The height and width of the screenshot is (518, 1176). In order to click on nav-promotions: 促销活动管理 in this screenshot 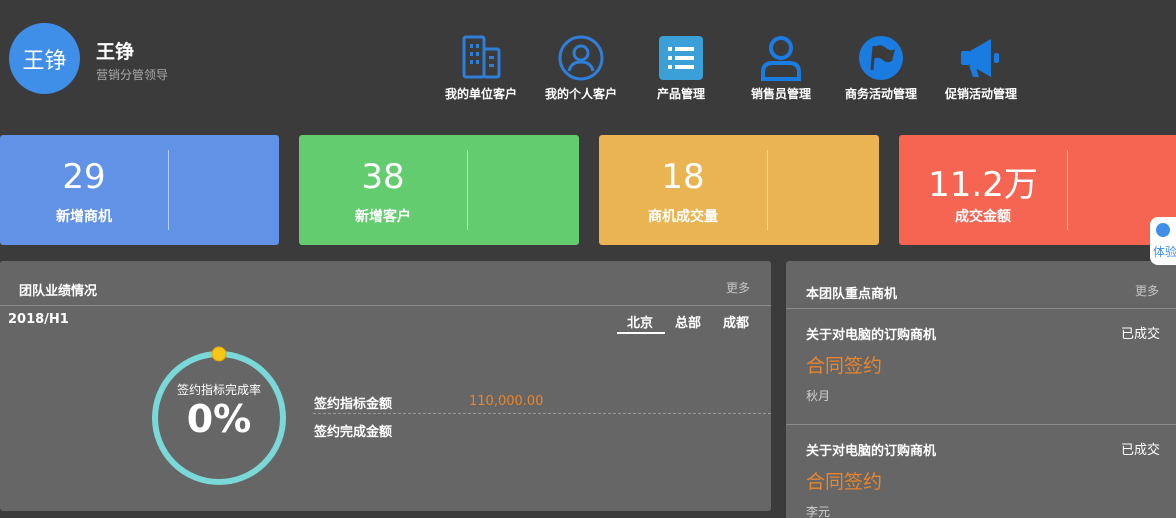, I will do `click(981, 68)`.